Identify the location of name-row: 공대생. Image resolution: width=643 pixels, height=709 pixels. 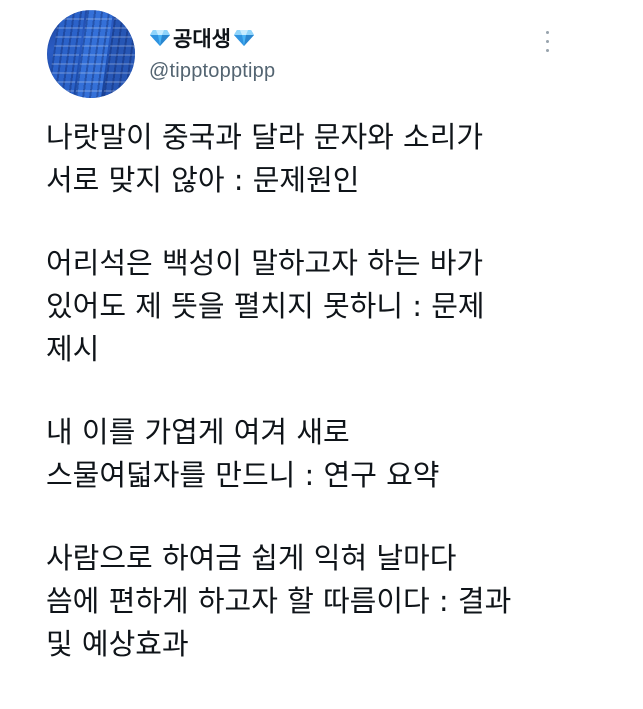
(212, 38).